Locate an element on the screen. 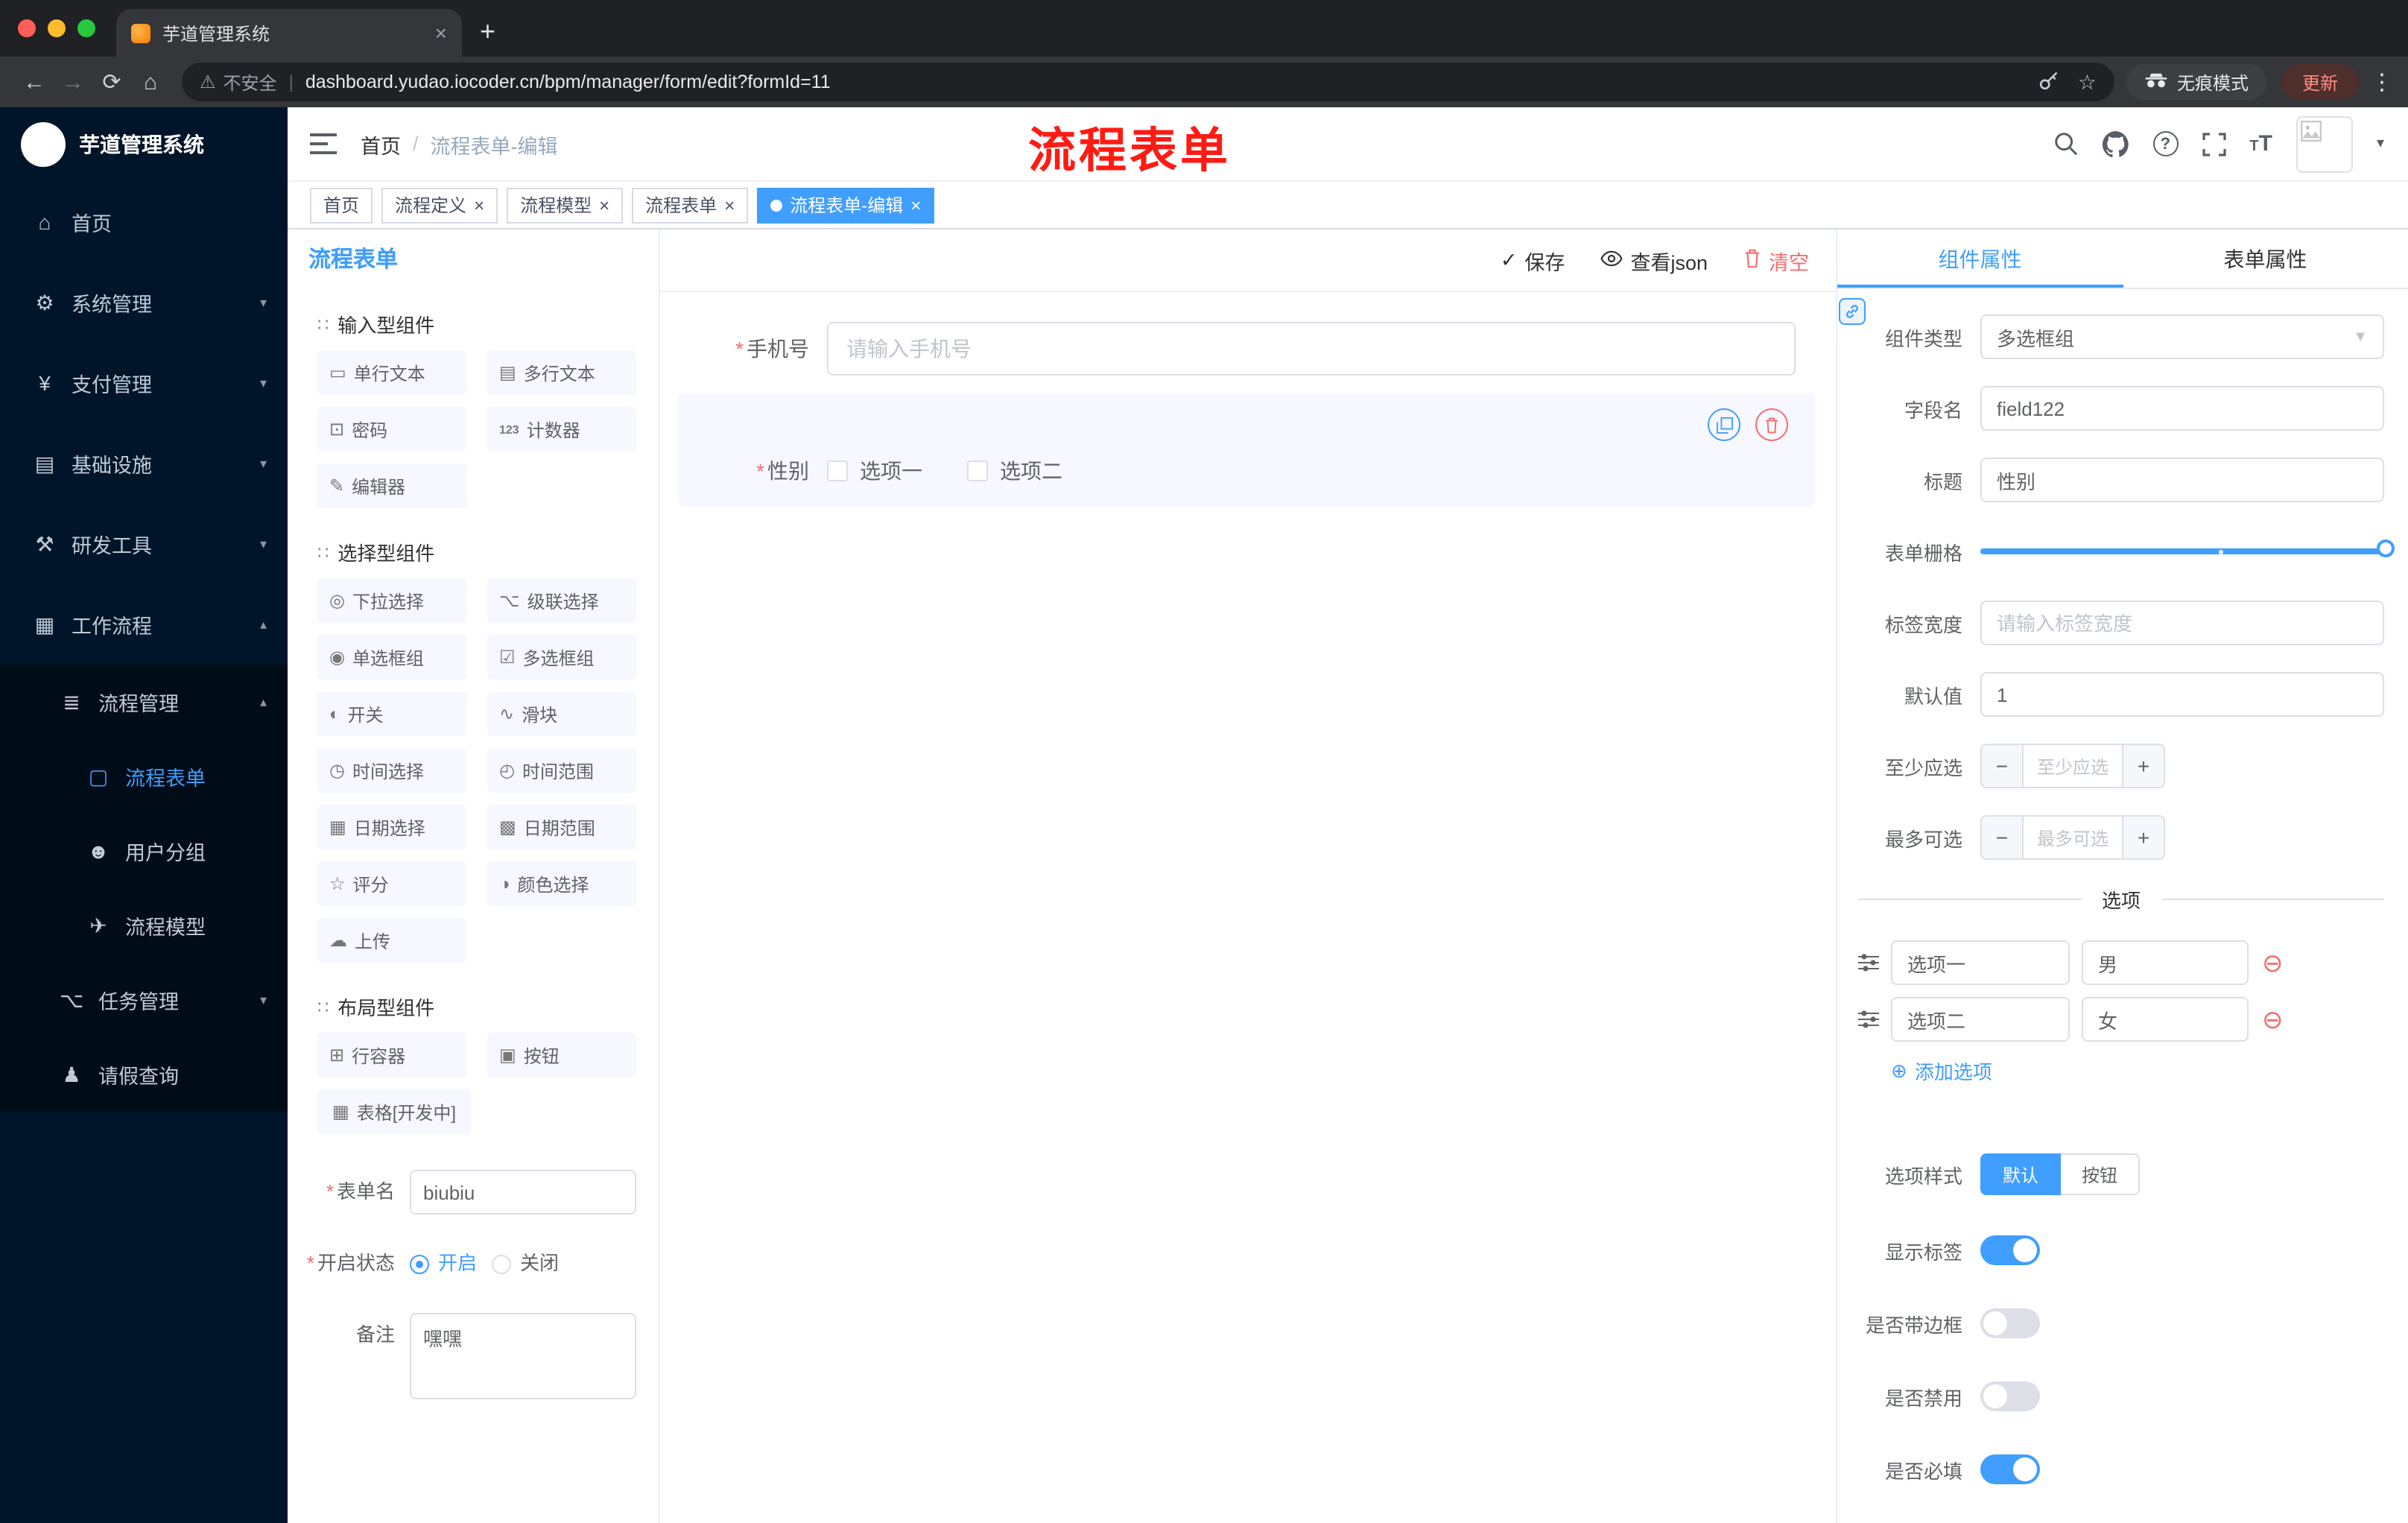 The width and height of the screenshot is (2408, 1523). sidebar-item-process-management: ≣ 流程管理 ▴ is located at coordinates (144, 702).